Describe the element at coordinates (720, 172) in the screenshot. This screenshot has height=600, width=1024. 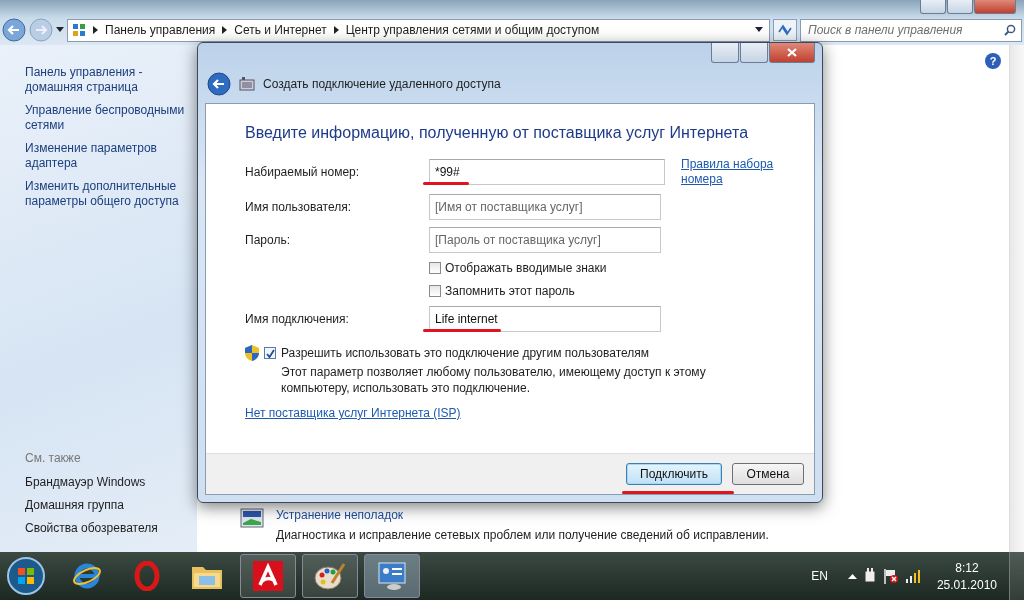
I see `dial-rules-link: Правила набора номера` at that location.